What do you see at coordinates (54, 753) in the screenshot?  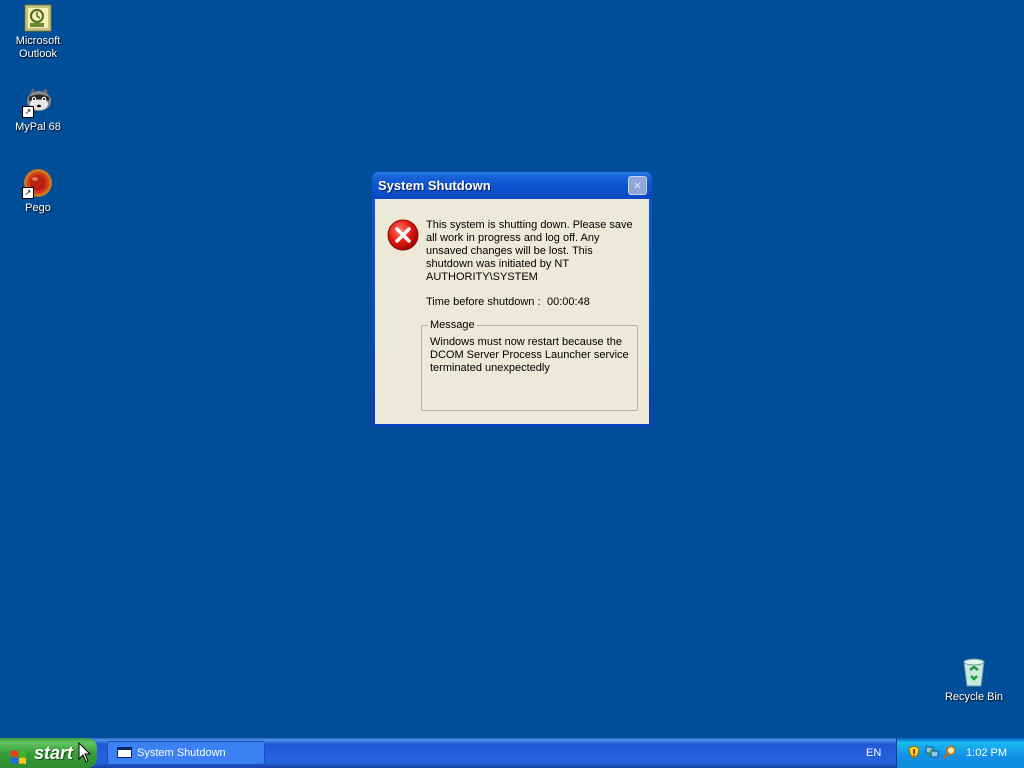 I see `start-label: start` at bounding box center [54, 753].